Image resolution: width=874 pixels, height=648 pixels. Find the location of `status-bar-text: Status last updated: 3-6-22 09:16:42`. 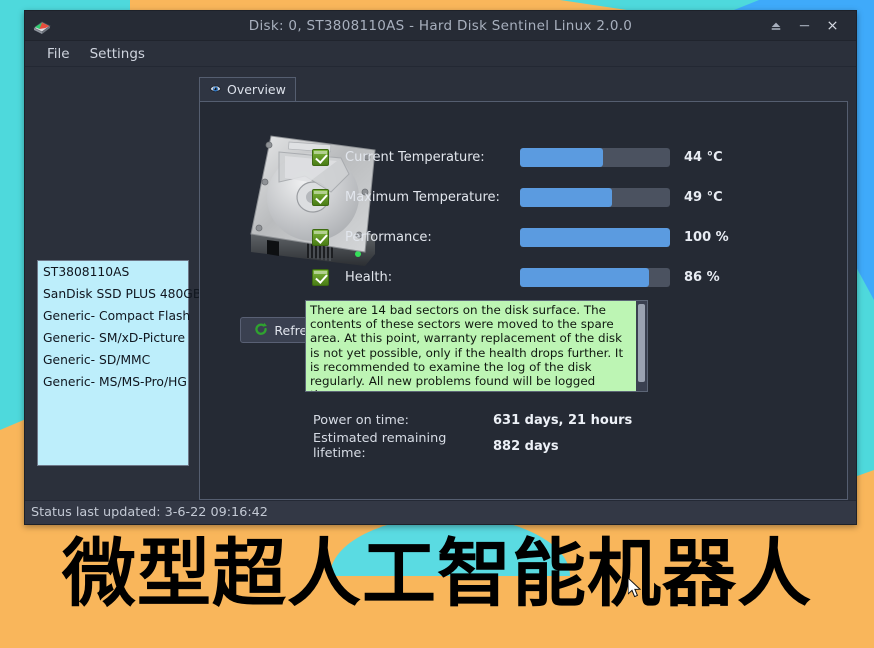

status-bar-text: Status last updated: 3-6-22 09:16:42 is located at coordinates (149, 512).